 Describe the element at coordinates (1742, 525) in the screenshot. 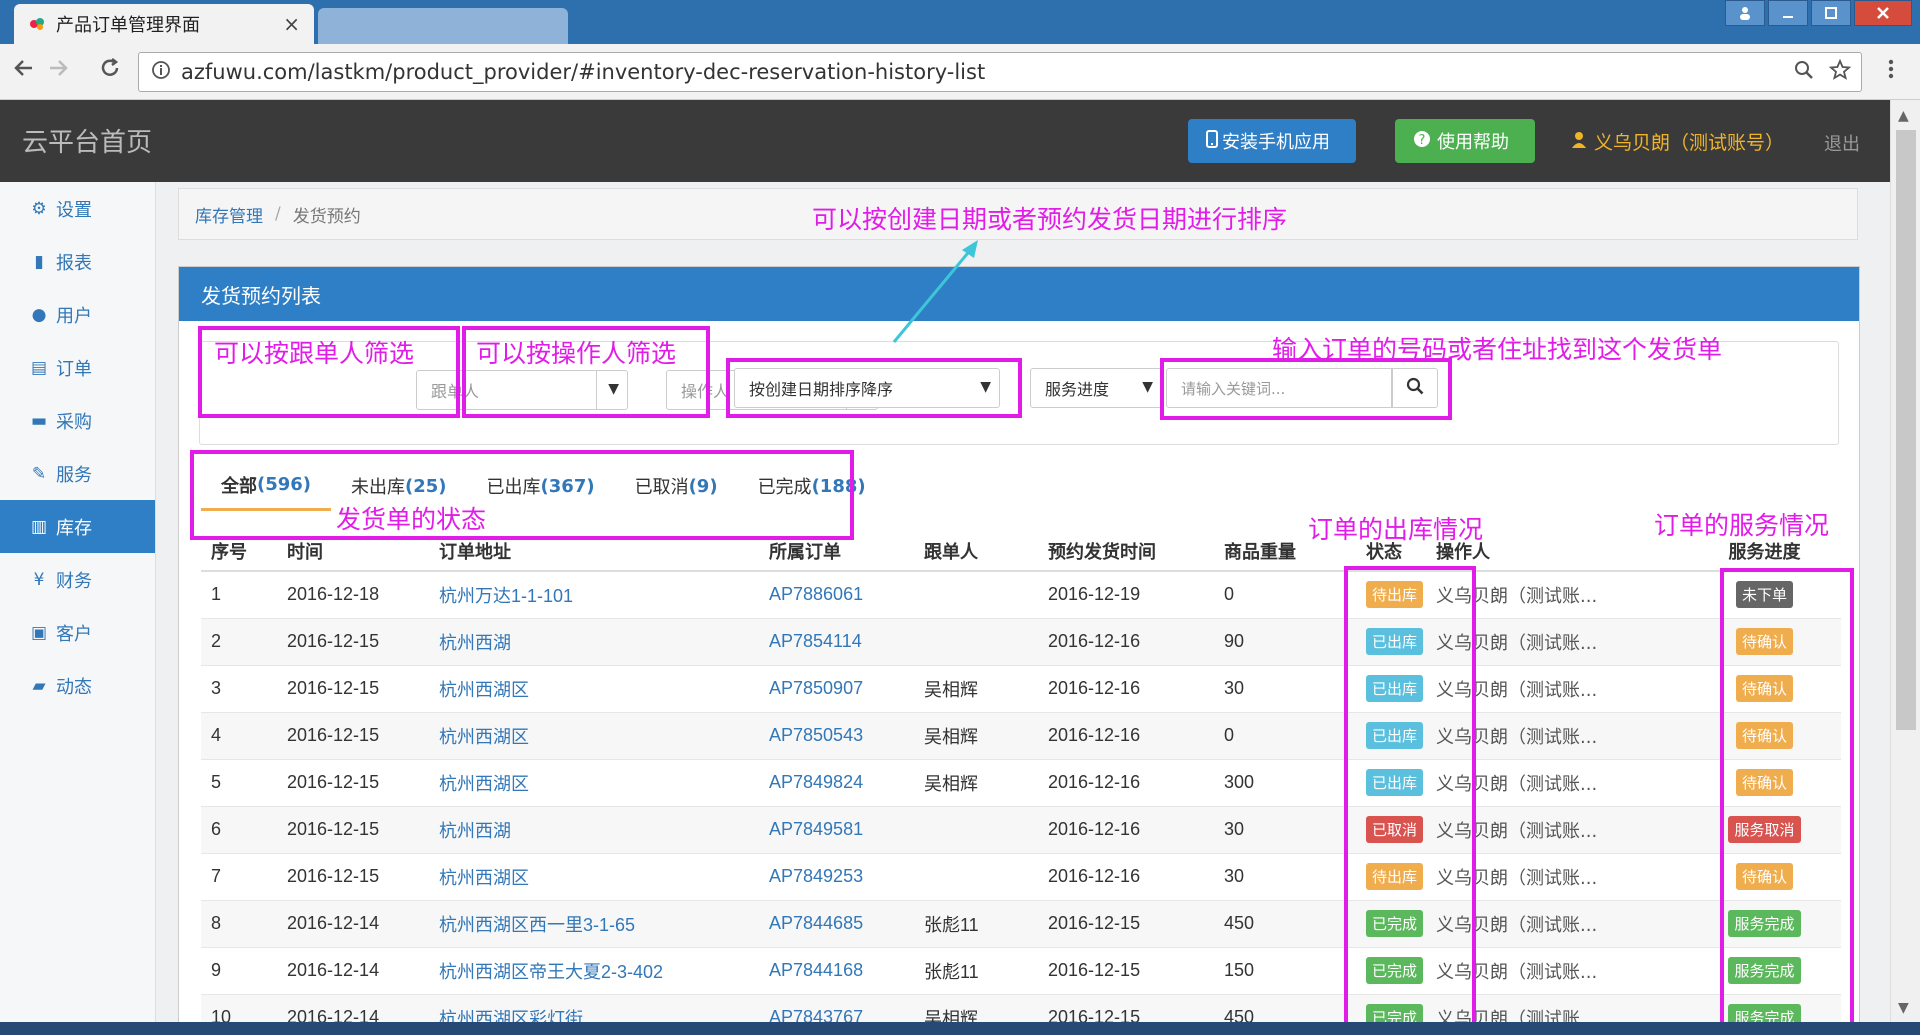

I see `service-column-annotation: 订单的服务情况` at that location.